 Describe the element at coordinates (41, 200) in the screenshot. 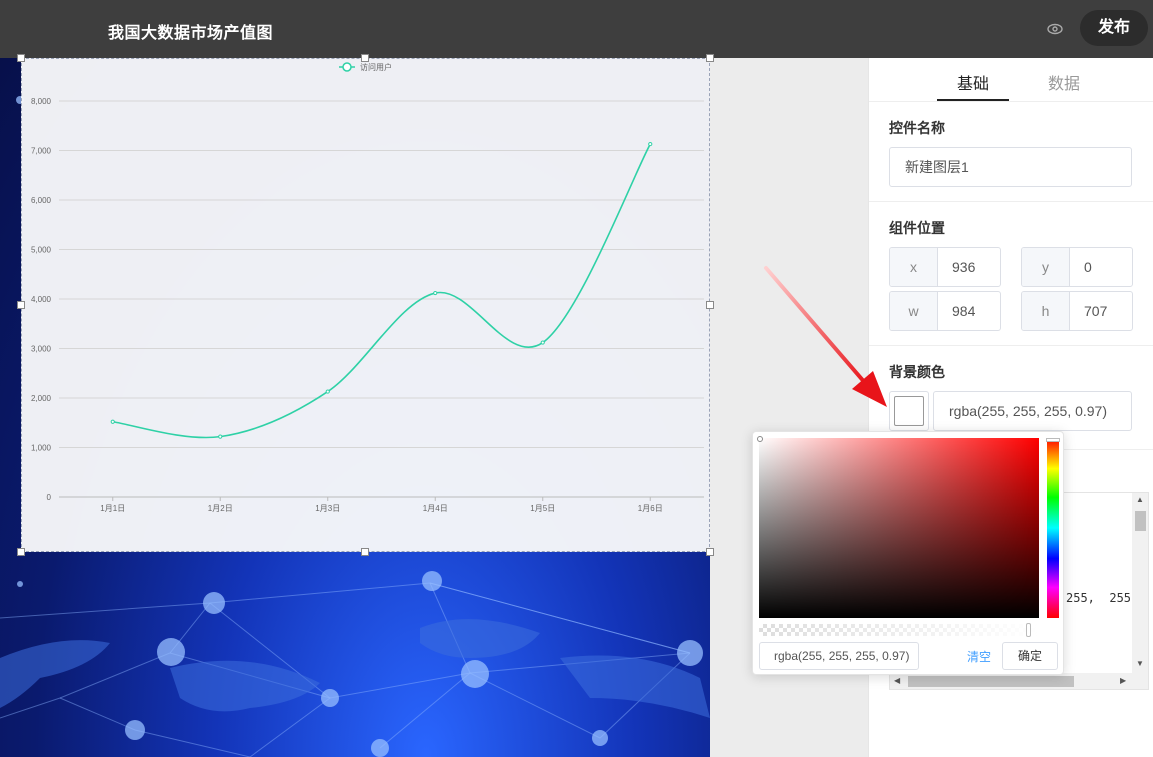

I see `y-tick-label: 6,000` at that location.